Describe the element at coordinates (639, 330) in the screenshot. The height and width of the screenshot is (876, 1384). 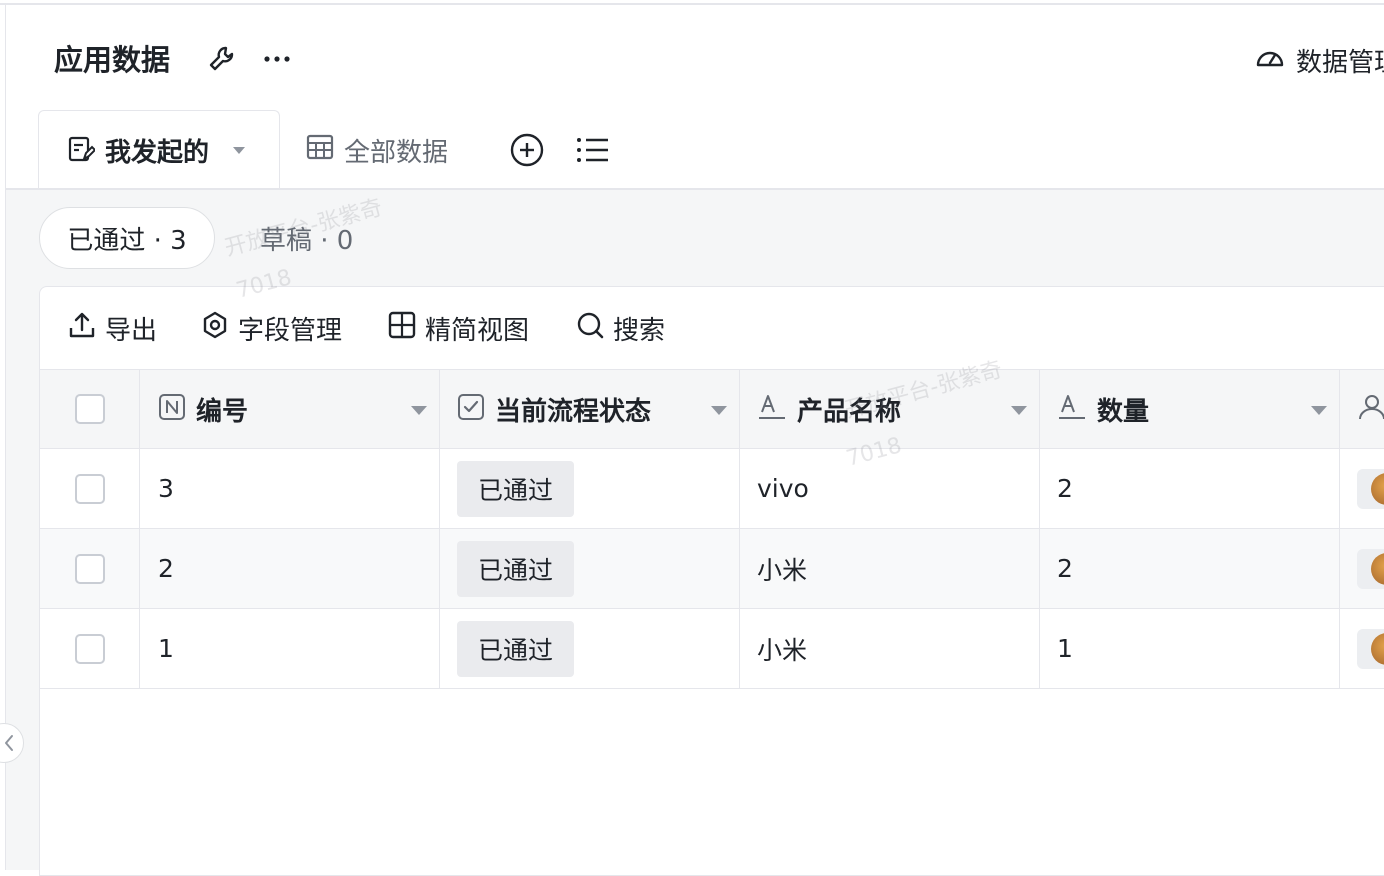
I see `search-label: 搜索` at that location.